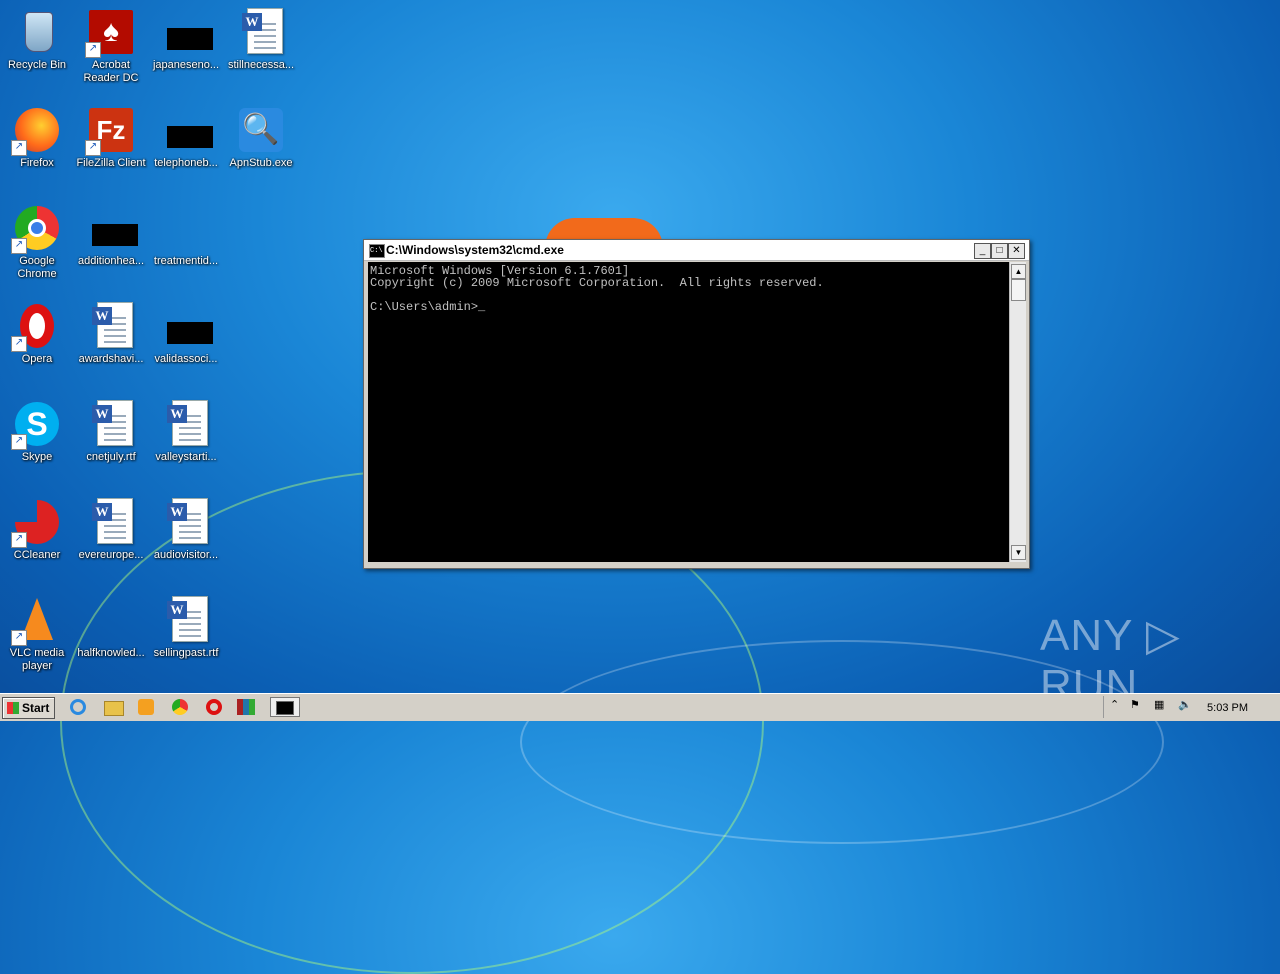 This screenshot has height=974, width=1280. I want to click on opera-icon: ↗, so click(36, 327).